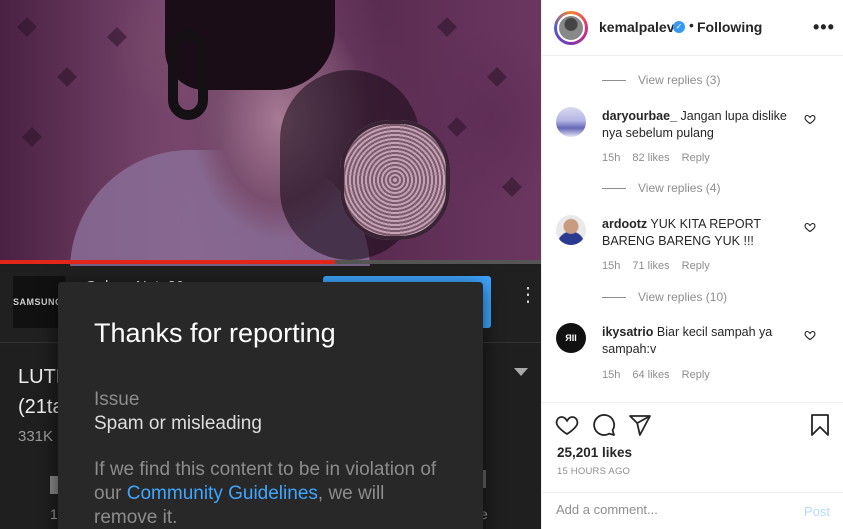 This screenshot has width=843, height=529. Describe the element at coordinates (627, 332) in the screenshot. I see `comment-username: ikysatrio` at that location.